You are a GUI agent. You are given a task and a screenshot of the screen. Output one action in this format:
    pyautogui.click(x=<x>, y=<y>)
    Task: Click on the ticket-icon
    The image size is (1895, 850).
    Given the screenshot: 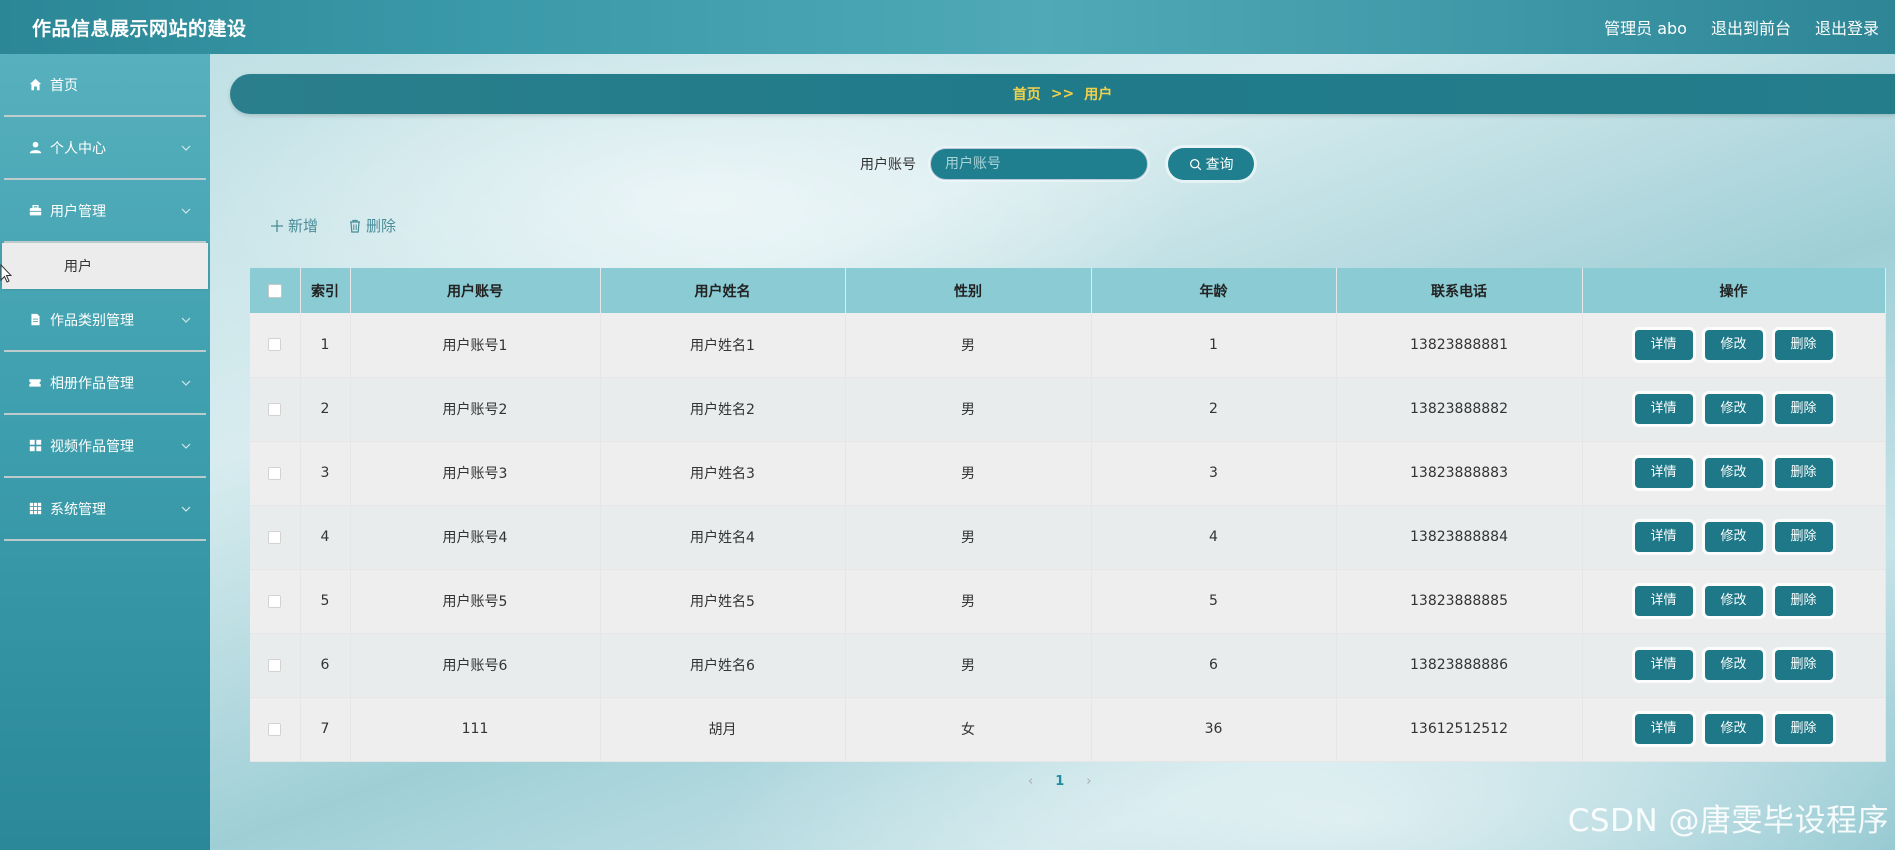 What is the action you would take?
    pyautogui.click(x=35, y=383)
    